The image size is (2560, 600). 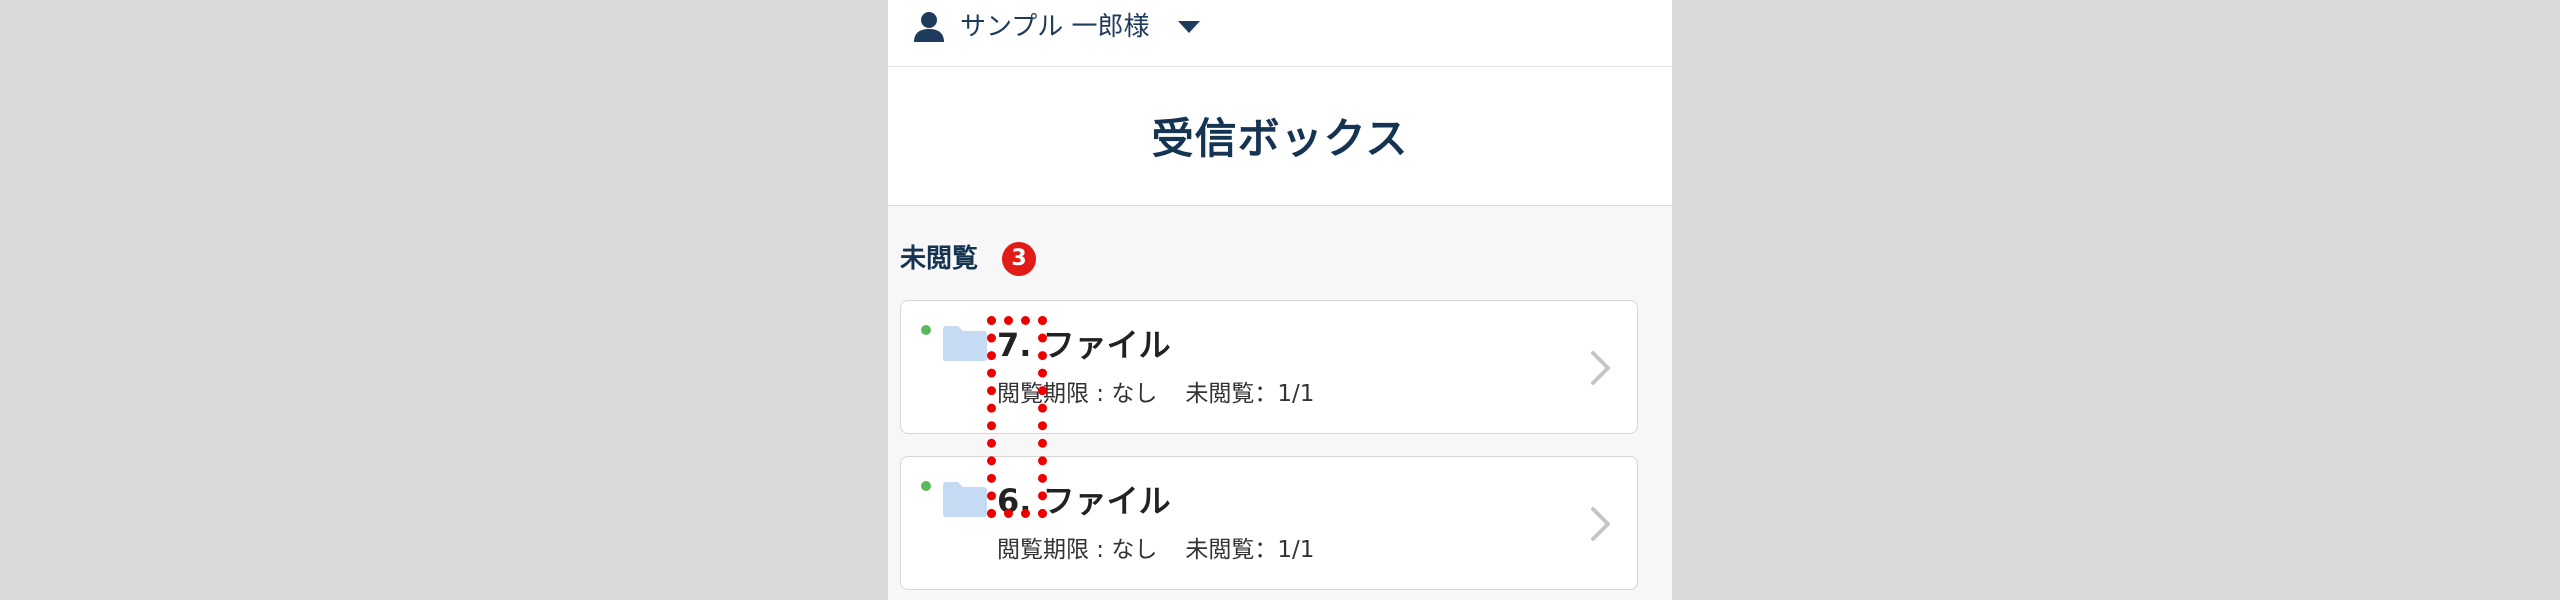 I want to click on item-deadline: 閲覧期限 : なし, so click(x=1077, y=550).